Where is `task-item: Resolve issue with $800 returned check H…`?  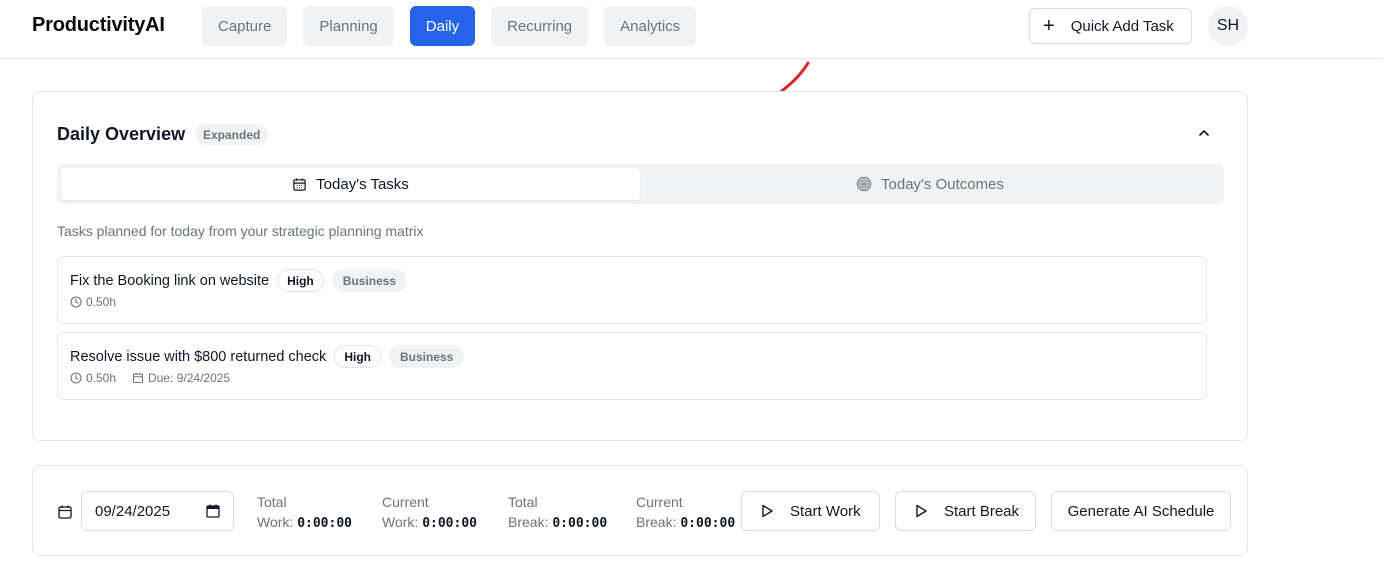
task-item: Resolve issue with $800 returned check H… is located at coordinates (632, 366).